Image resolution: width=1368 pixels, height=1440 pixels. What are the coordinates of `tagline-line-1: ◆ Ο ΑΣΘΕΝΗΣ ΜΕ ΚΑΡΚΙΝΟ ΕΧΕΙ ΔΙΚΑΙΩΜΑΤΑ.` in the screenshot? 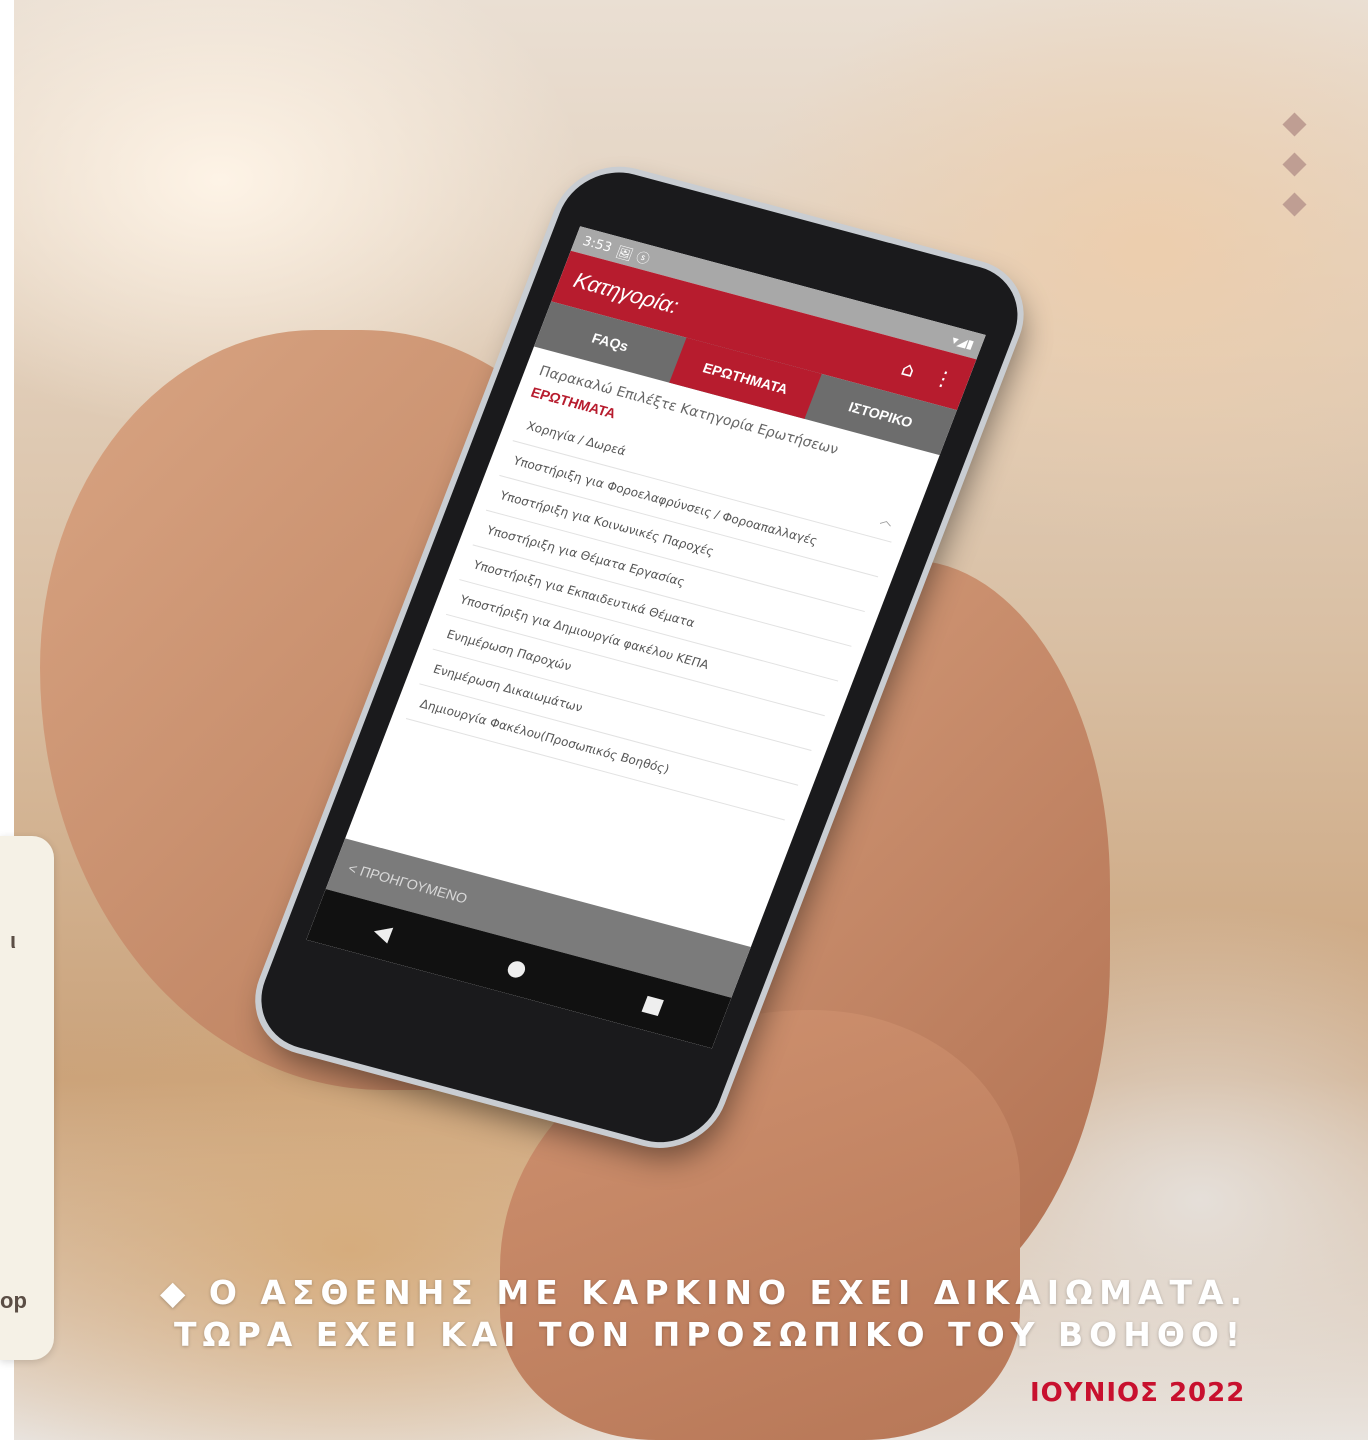 It's located at (704, 1292).